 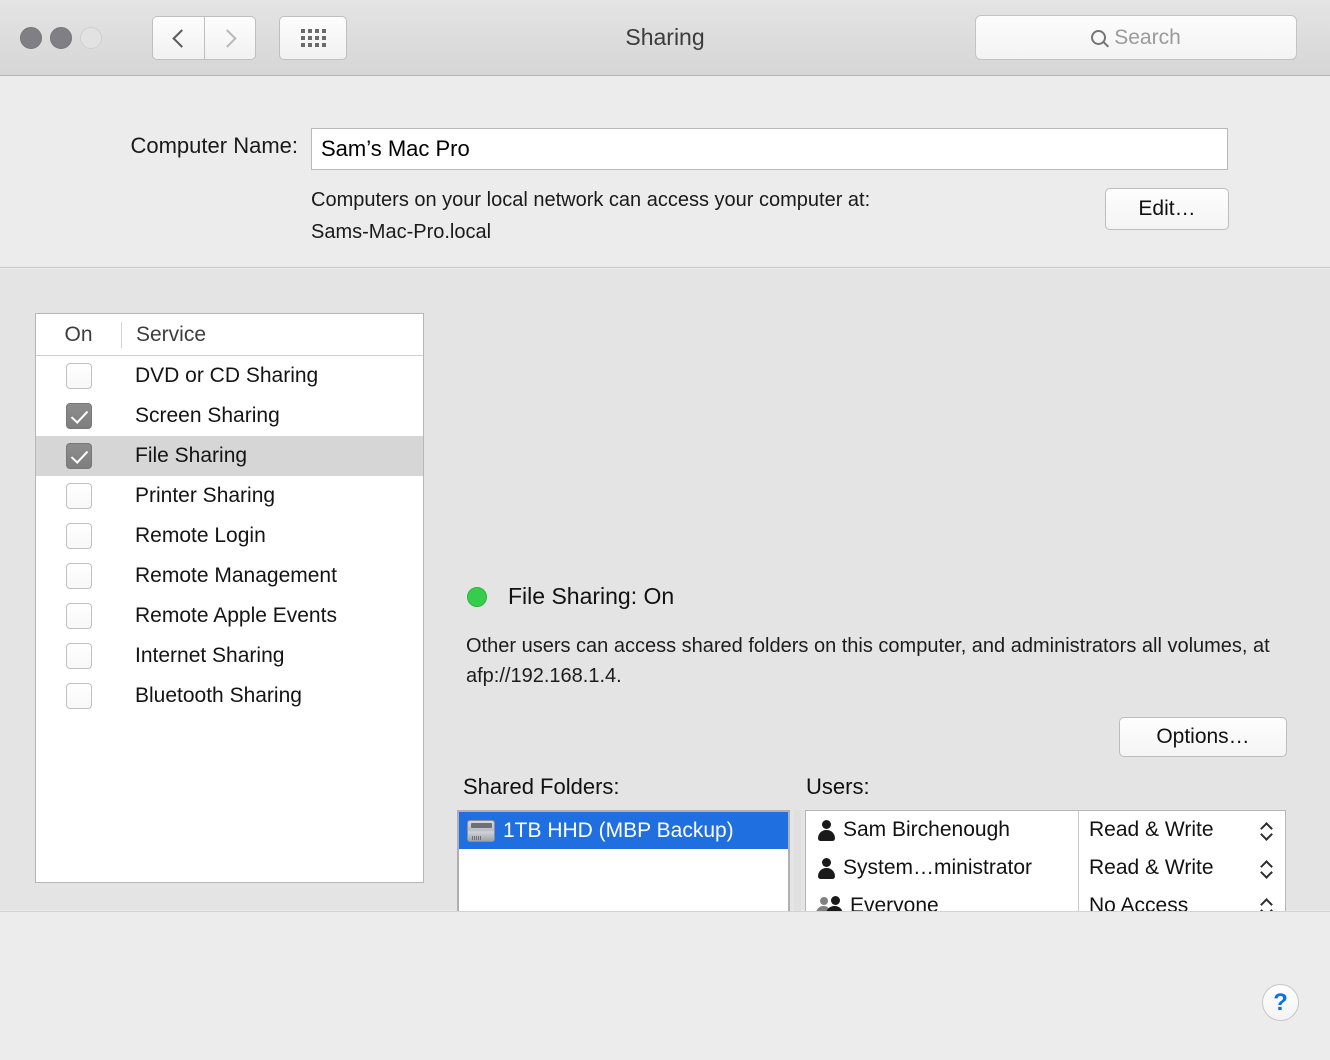 What do you see at coordinates (78, 334) in the screenshot?
I see `column-header-on: On` at bounding box center [78, 334].